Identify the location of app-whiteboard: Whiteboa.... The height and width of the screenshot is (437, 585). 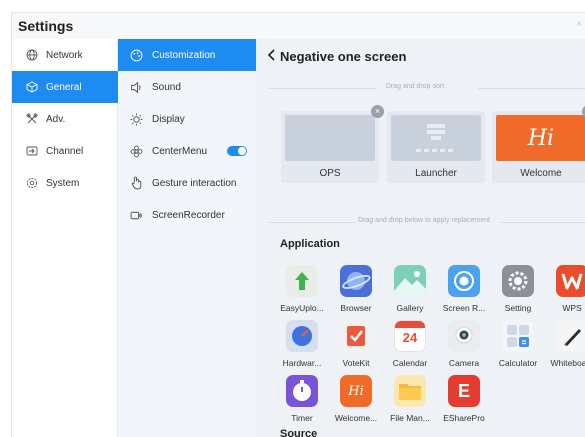
(565, 346).